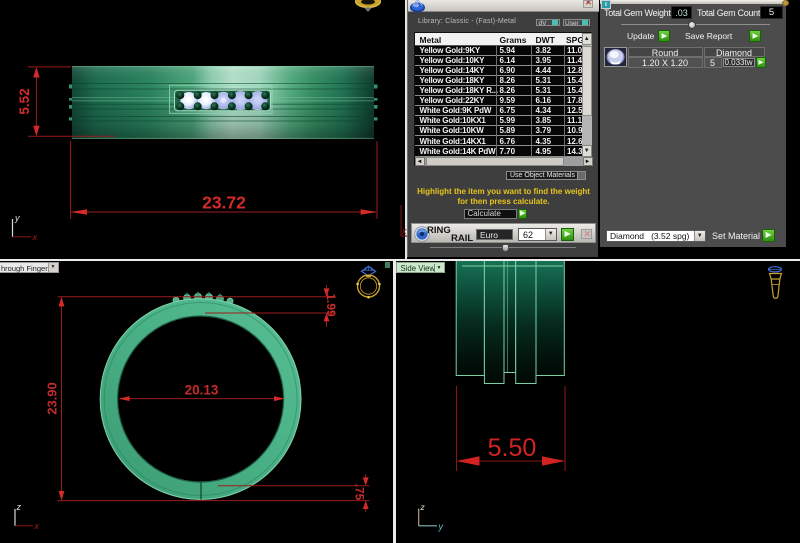 This screenshot has width=800, height=543. I want to click on svg-text: 20.13, so click(202, 390).